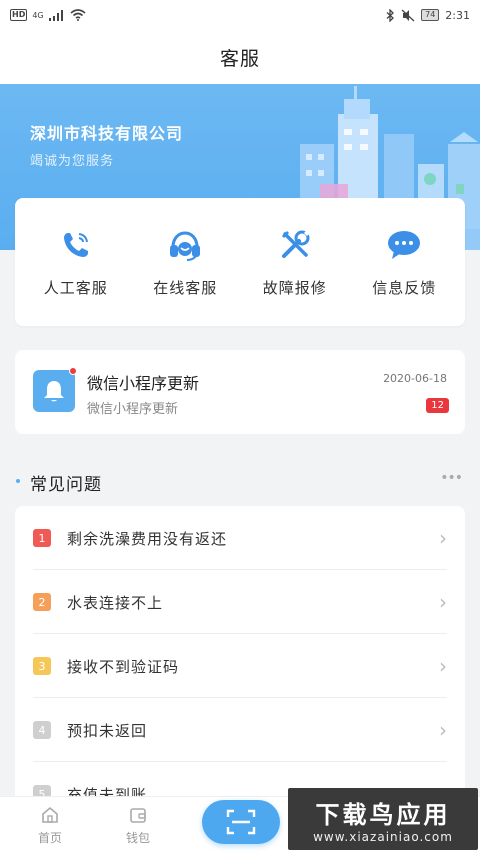 This screenshot has width=480, height=853. I want to click on repair-service-button: 故障报修, so click(295, 262).